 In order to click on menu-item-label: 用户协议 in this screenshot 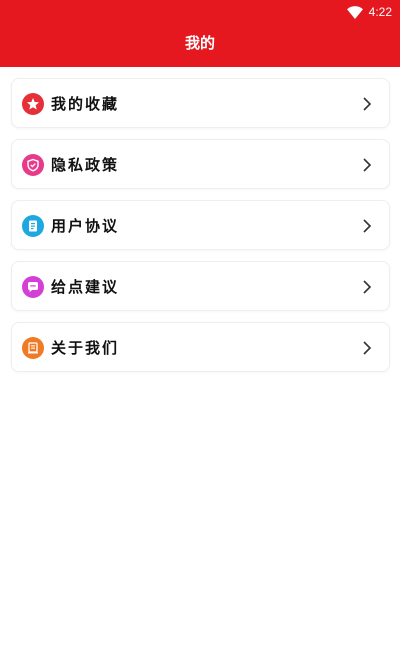, I will do `click(85, 226)`.